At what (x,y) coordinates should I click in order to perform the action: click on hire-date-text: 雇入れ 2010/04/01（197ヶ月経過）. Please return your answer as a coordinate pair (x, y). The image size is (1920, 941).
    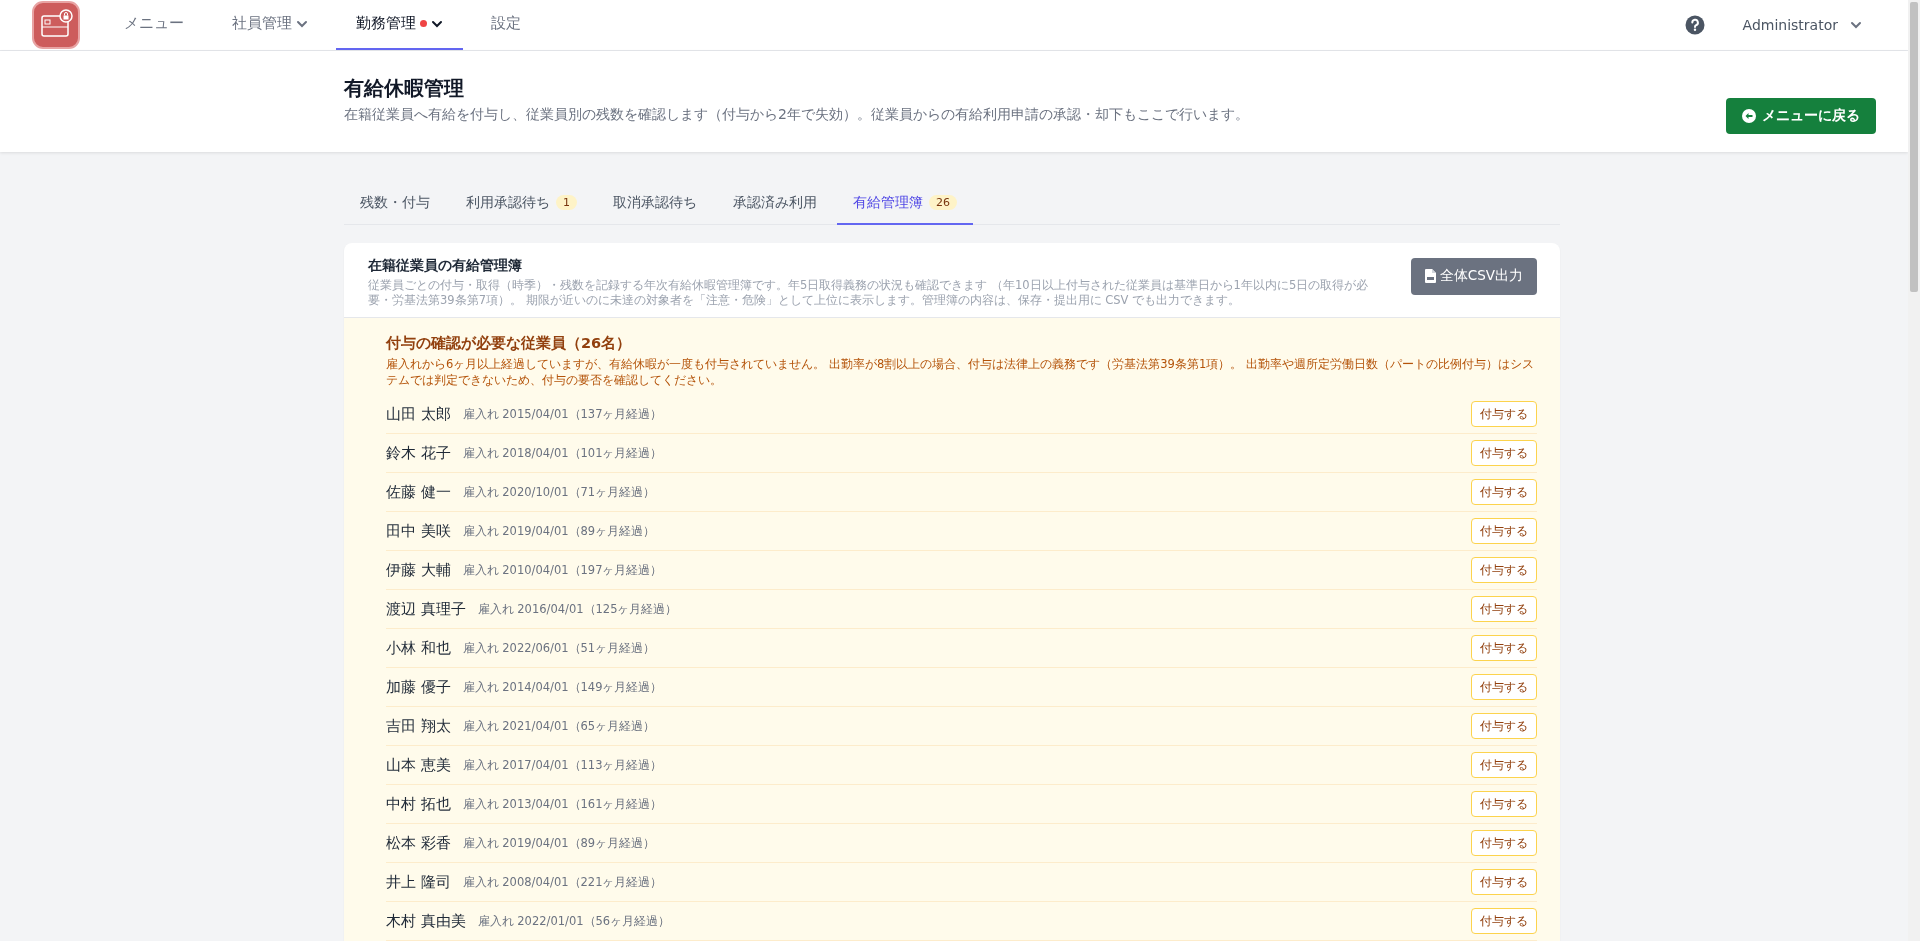
    Looking at the image, I should click on (563, 570).